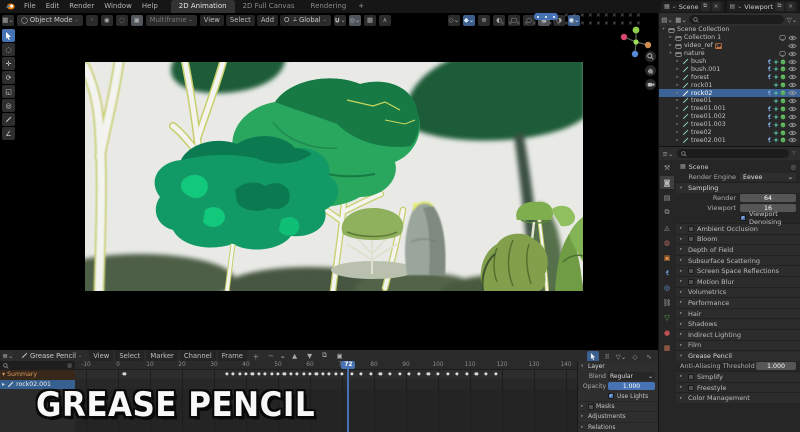  What do you see at coordinates (650, 56) in the screenshot?
I see `zoom-icon` at bounding box center [650, 56].